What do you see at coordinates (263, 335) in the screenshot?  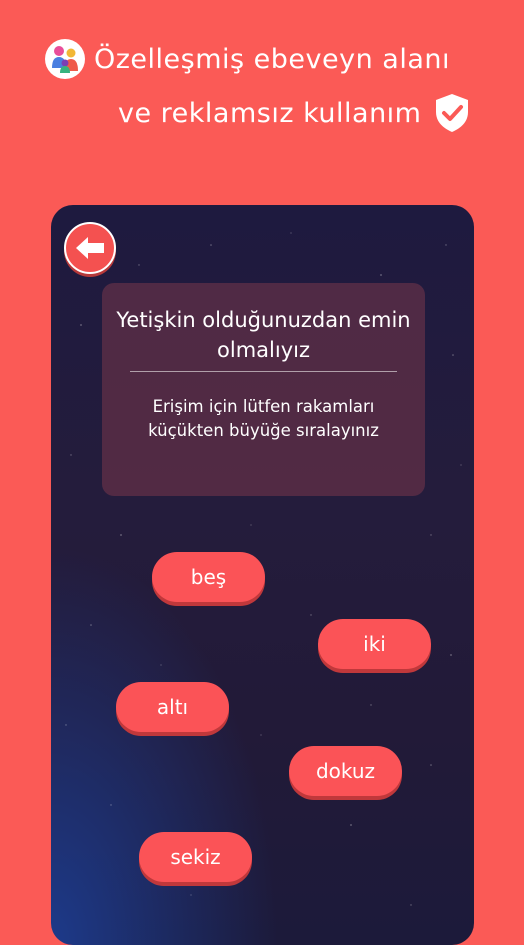 I see `panel-title: Yetişkin olduğunuzdan emin olmalıyız` at bounding box center [263, 335].